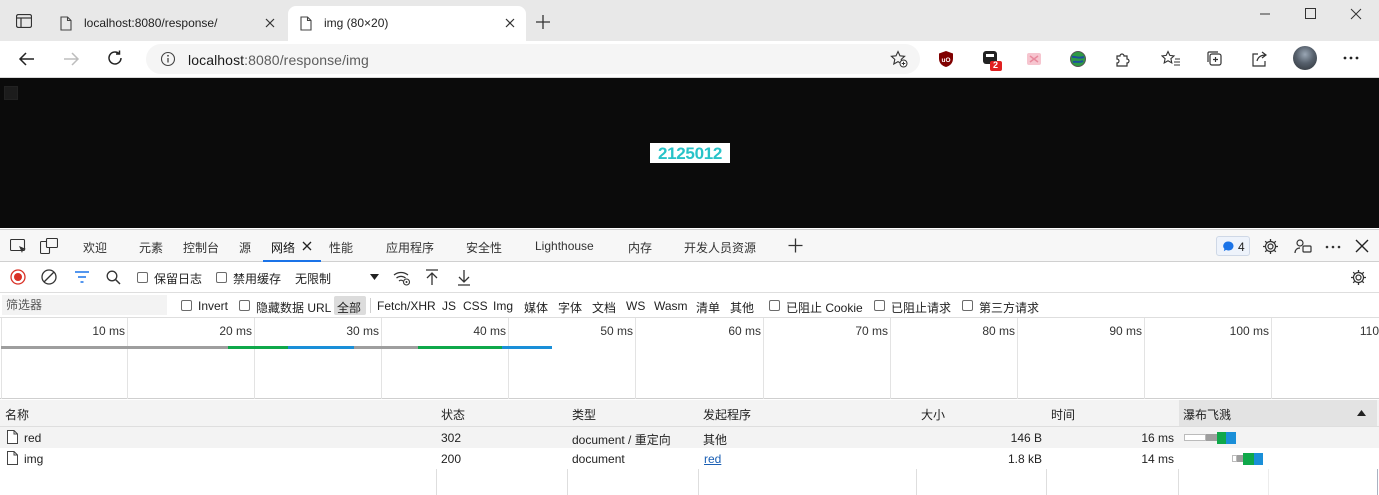  I want to click on tab-lighthouse: Lighthouse, so click(564, 246).